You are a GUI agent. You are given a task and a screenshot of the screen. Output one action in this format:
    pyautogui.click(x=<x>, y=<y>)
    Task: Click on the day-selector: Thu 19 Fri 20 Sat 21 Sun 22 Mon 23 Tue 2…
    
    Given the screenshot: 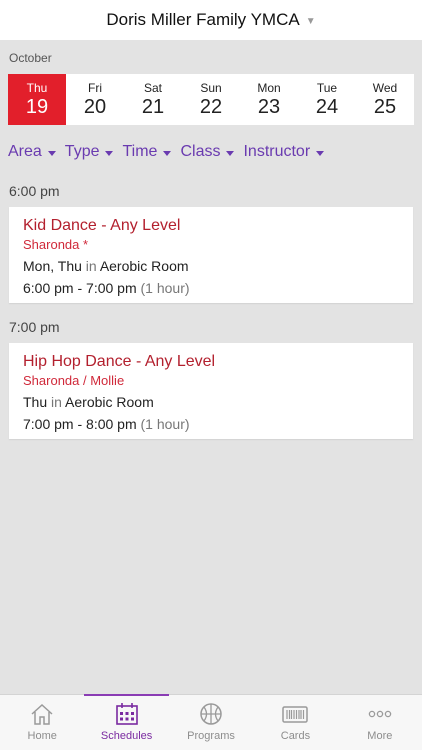 What is the action you would take?
    pyautogui.click(x=211, y=99)
    